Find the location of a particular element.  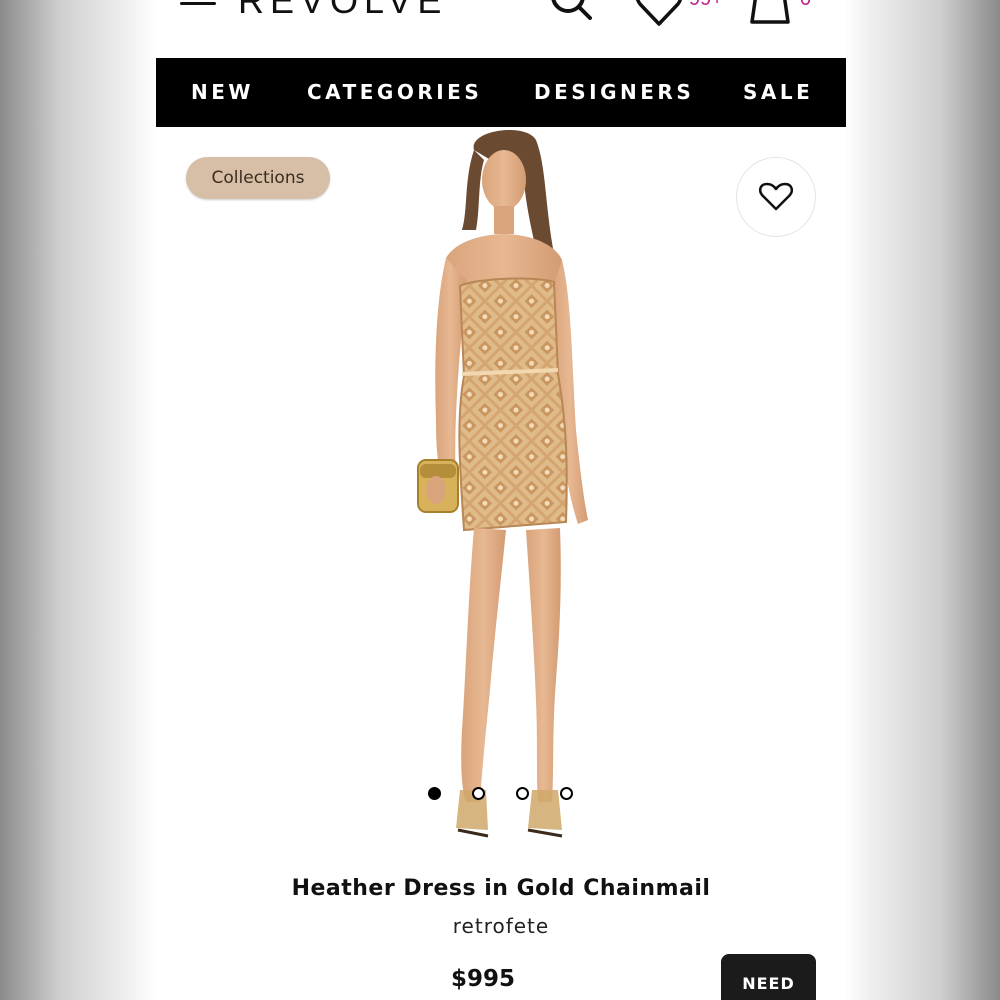

hamburger-menu-icon is located at coordinates (199, 8).